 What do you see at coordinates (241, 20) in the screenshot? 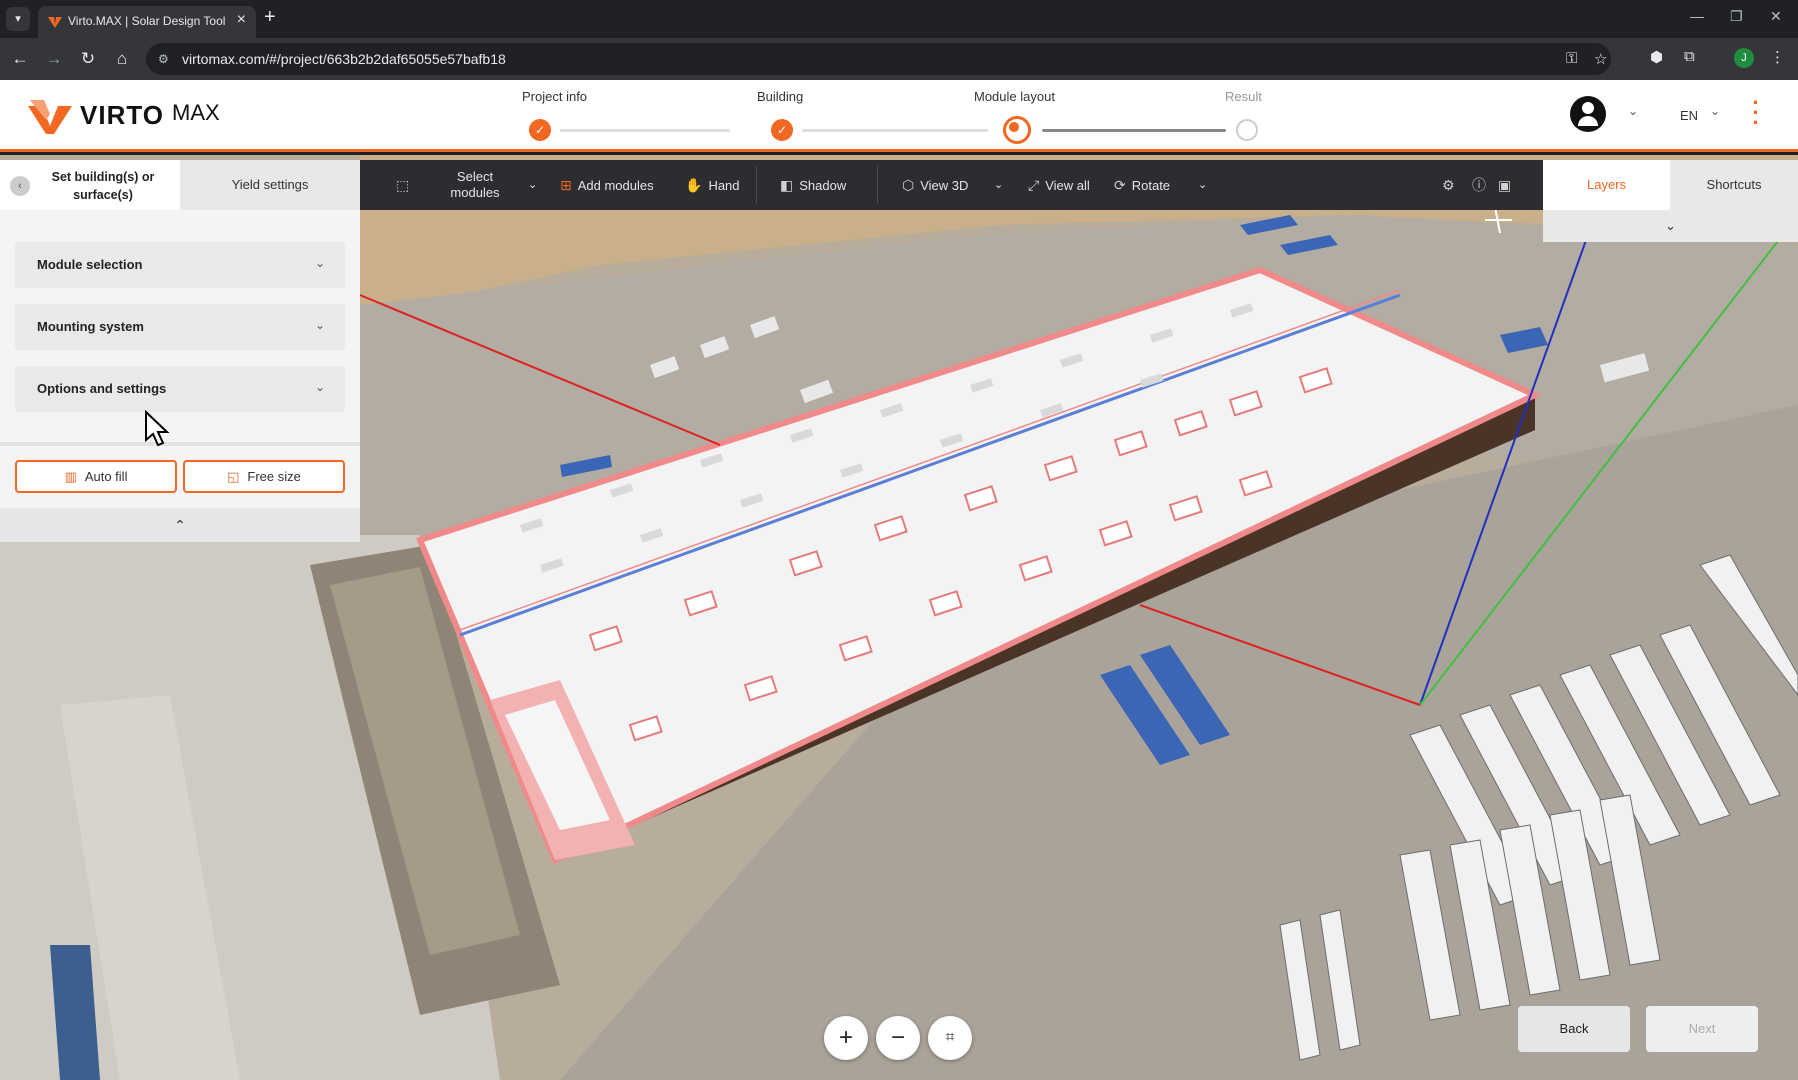
I see `tab-close-icon: ×` at bounding box center [241, 20].